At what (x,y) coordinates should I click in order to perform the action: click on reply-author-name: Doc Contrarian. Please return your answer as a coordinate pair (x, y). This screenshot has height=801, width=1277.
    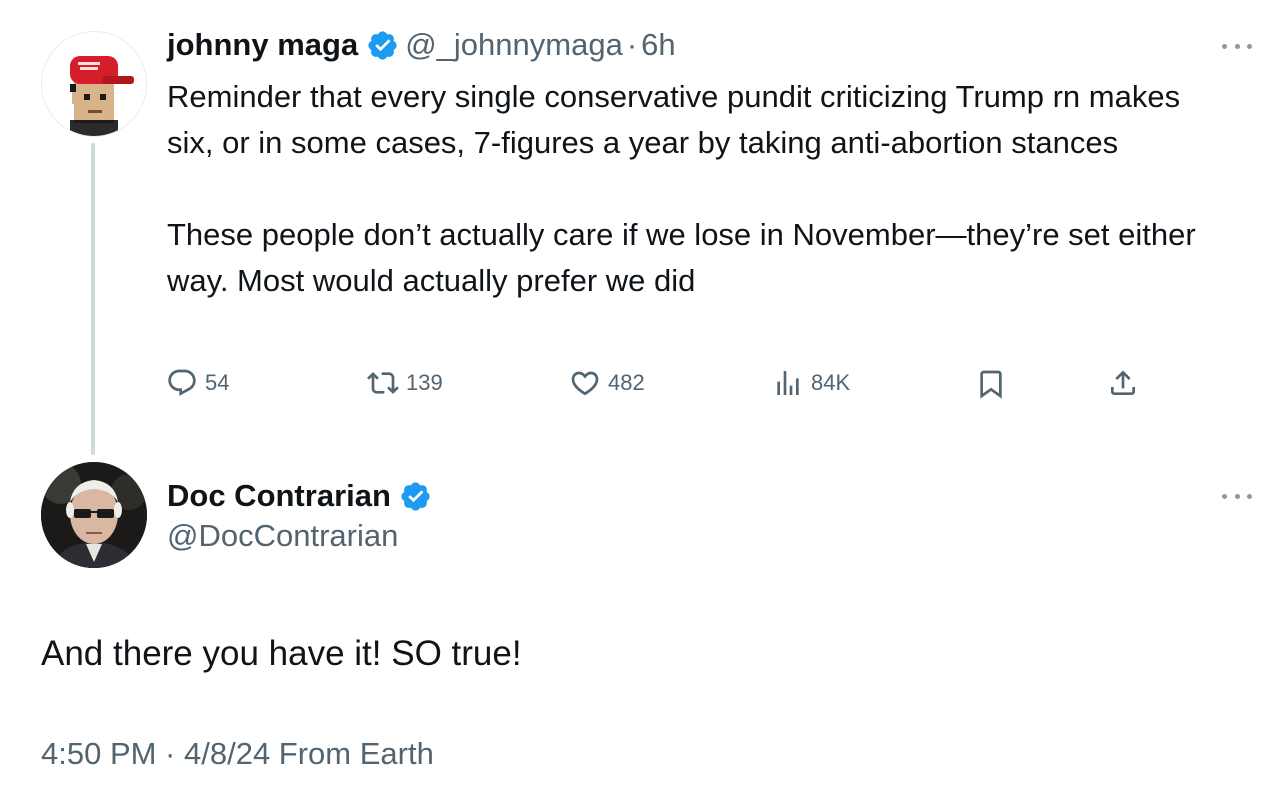
    Looking at the image, I should click on (279, 496).